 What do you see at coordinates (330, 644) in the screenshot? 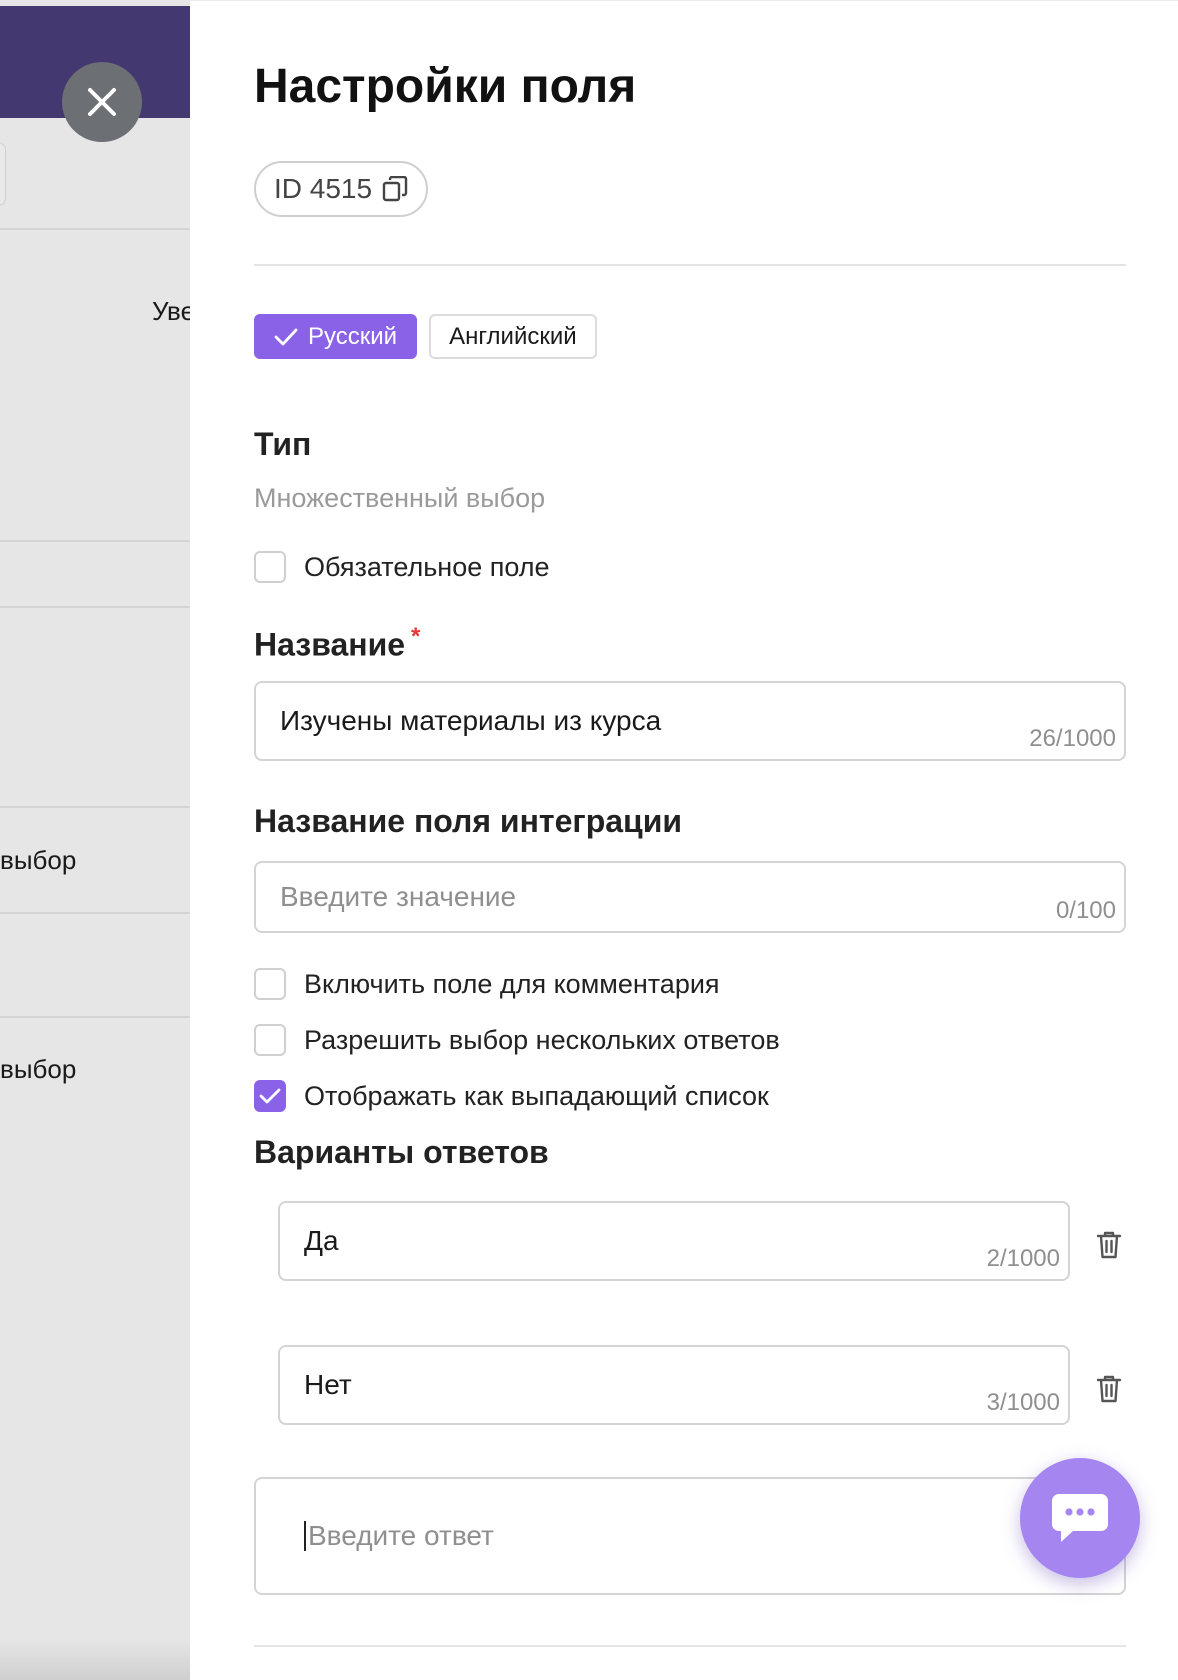
I see `name-label-text: Название` at bounding box center [330, 644].